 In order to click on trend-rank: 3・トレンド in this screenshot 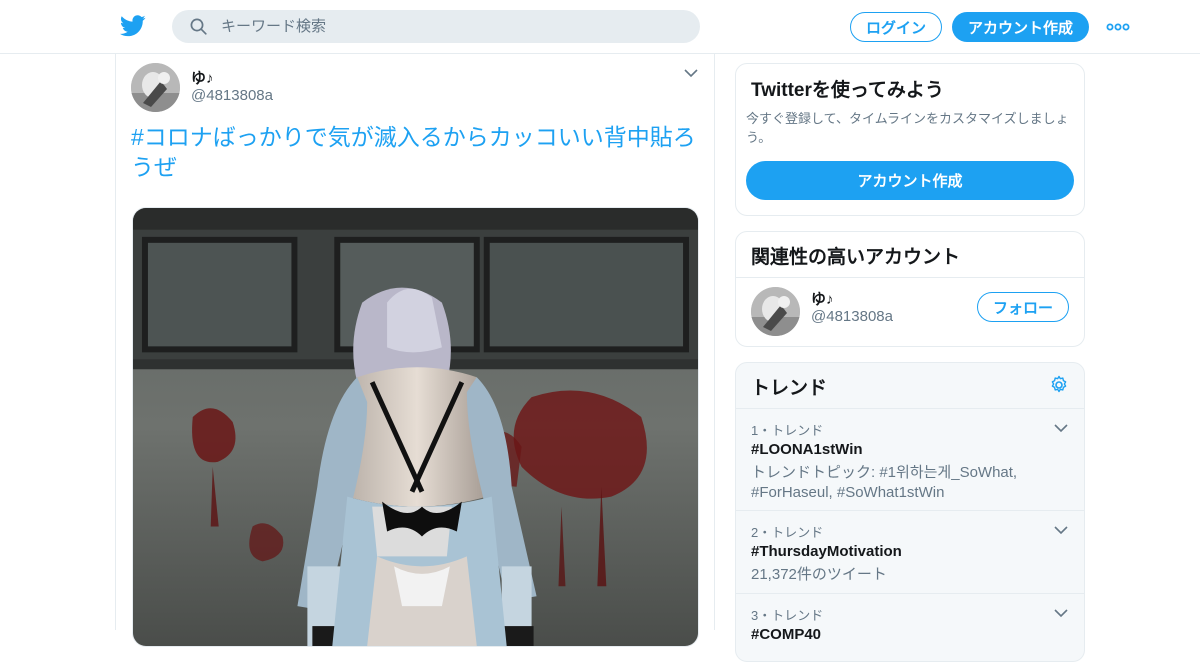, I will do `click(787, 615)`.